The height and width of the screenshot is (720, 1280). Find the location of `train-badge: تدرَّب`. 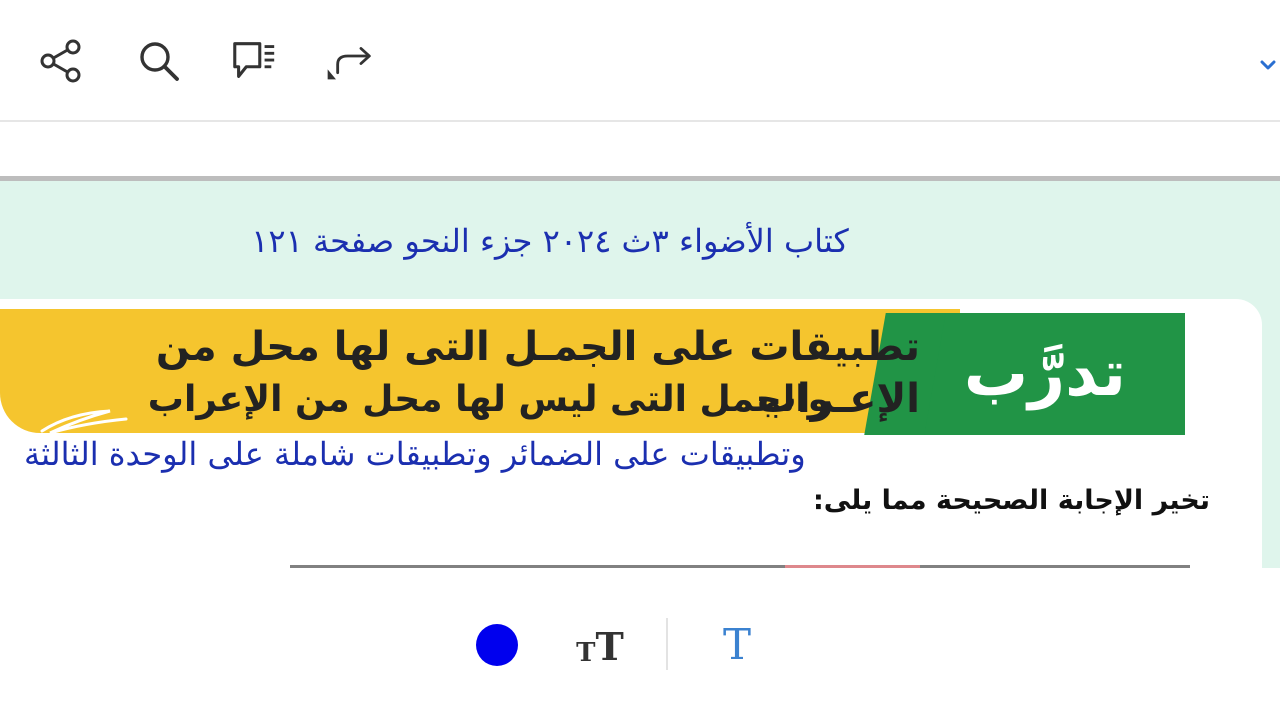

train-badge: تدرَّب is located at coordinates (1045, 374).